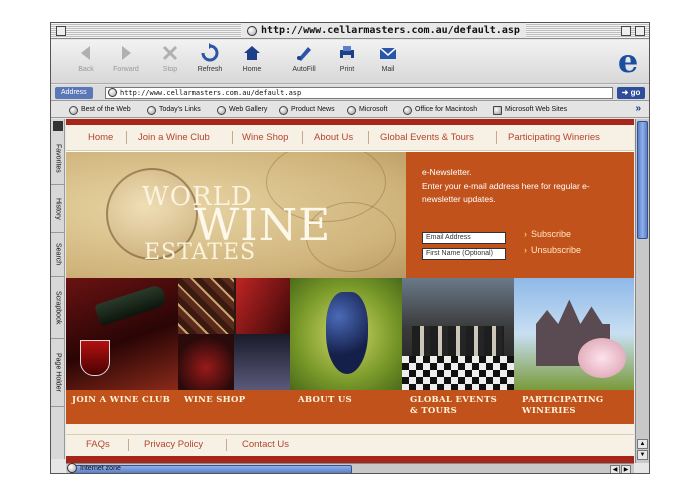 This screenshot has height=500, width=700. What do you see at coordinates (174, 110) in the screenshot?
I see `fav-todays-links: Today's Links` at bounding box center [174, 110].